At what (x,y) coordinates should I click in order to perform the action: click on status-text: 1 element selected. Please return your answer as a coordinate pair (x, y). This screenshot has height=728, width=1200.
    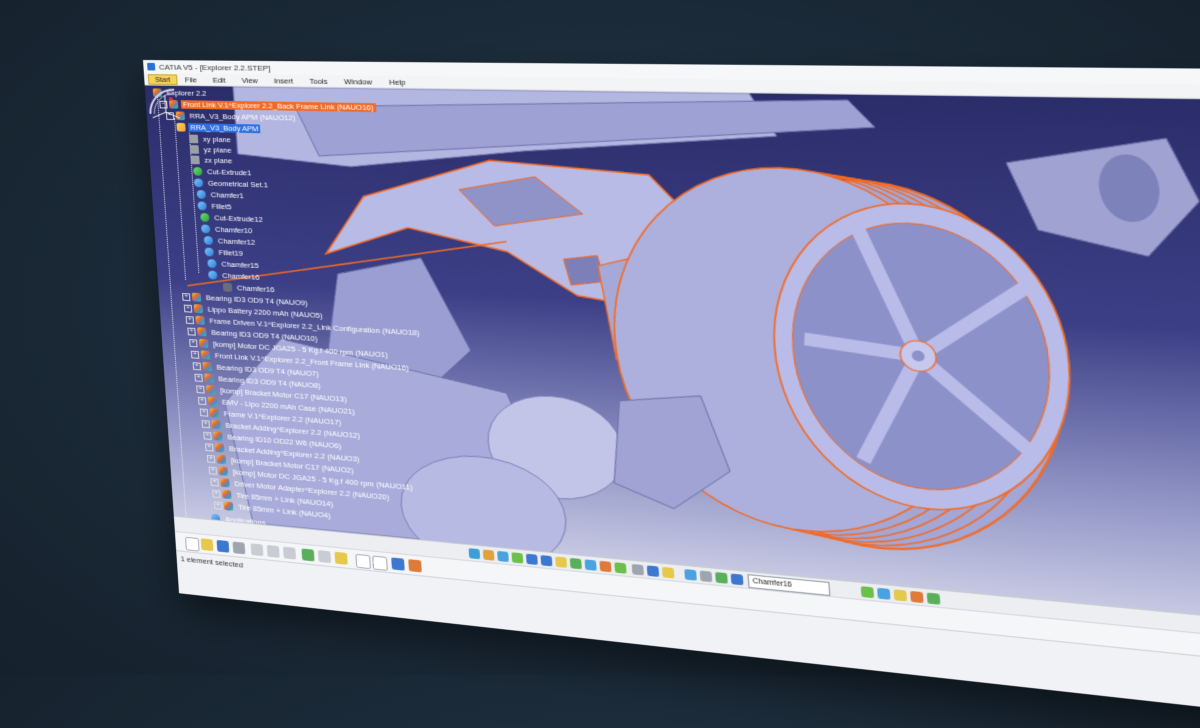
    Looking at the image, I should click on (212, 562).